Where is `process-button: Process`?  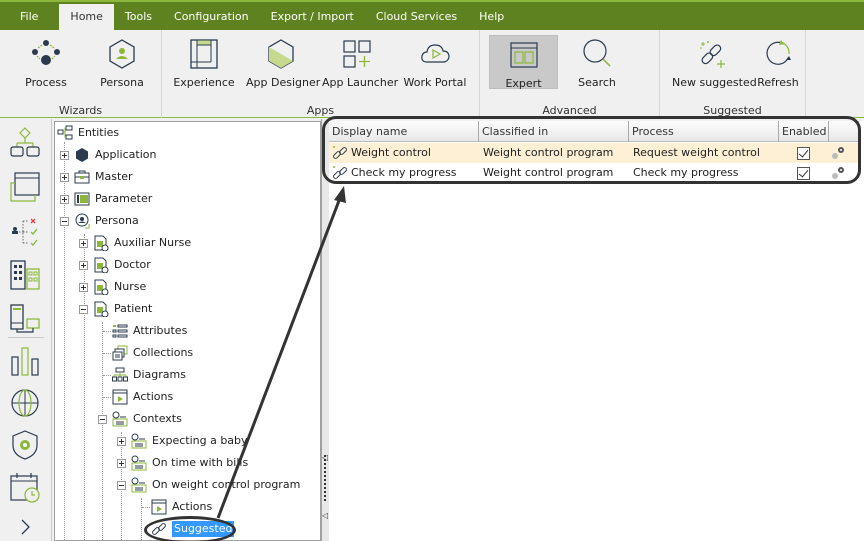 process-button: Process is located at coordinates (46, 63).